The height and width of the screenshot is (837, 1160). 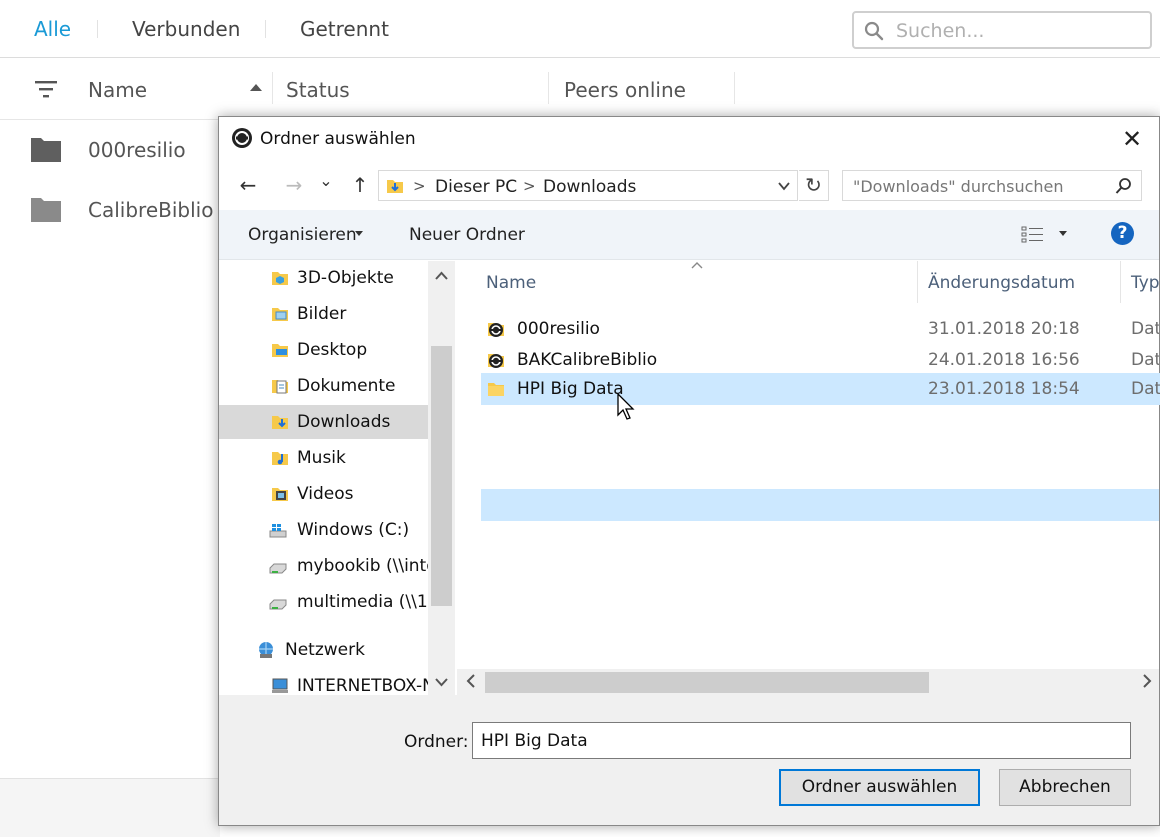 I want to click on recent-locations-button: ⌄, so click(x=326, y=183).